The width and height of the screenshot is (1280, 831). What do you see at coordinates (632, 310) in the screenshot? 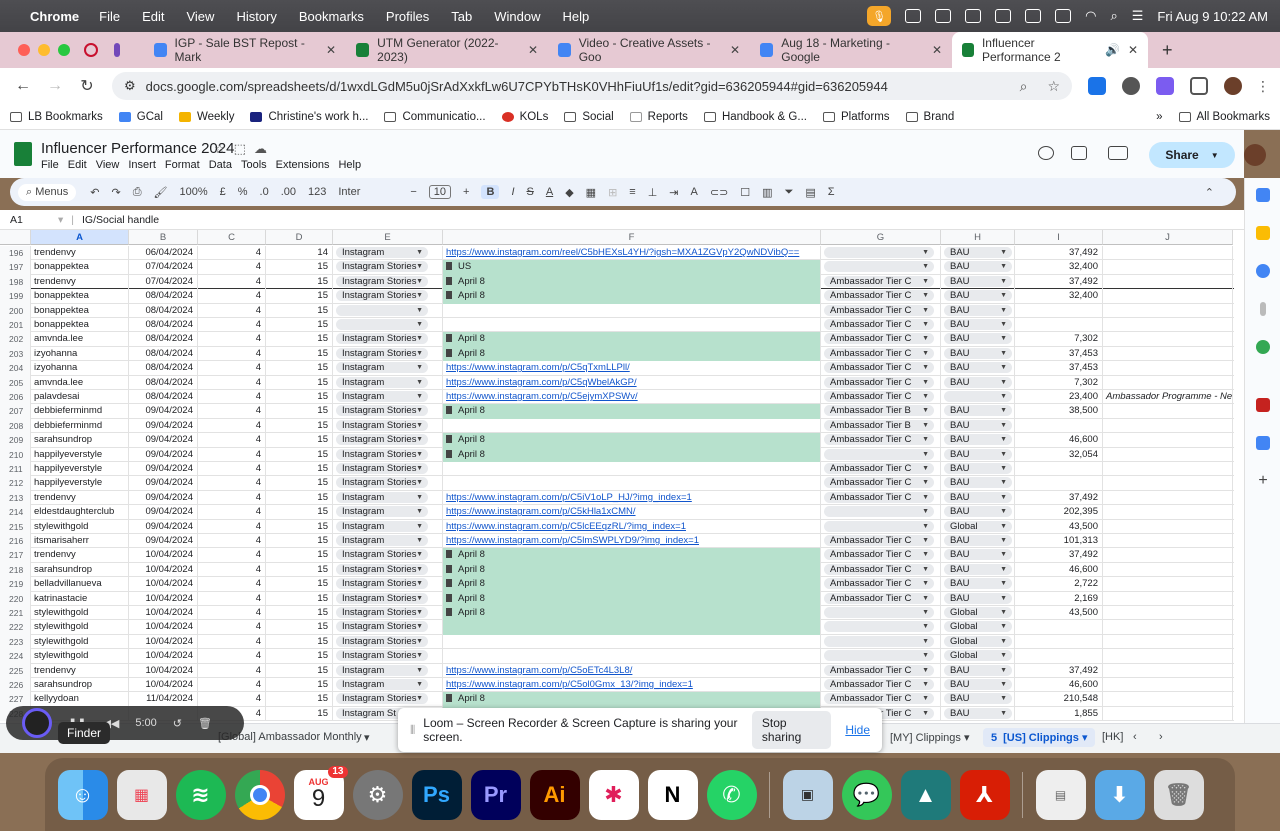
I see `cell-empty` at bounding box center [632, 310].